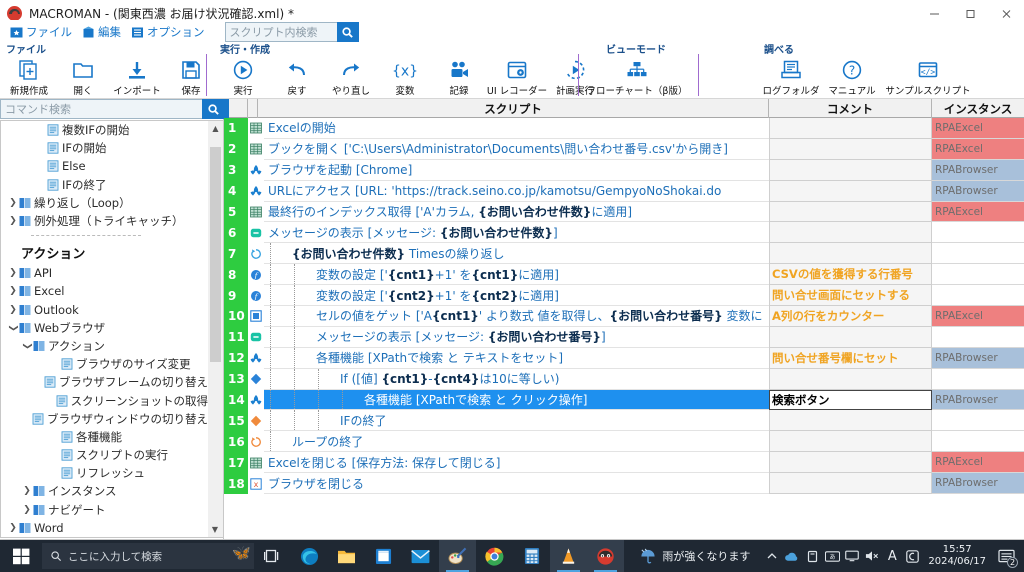  What do you see at coordinates (872, 556) in the screenshot?
I see `volume-mute-icon` at bounding box center [872, 556].